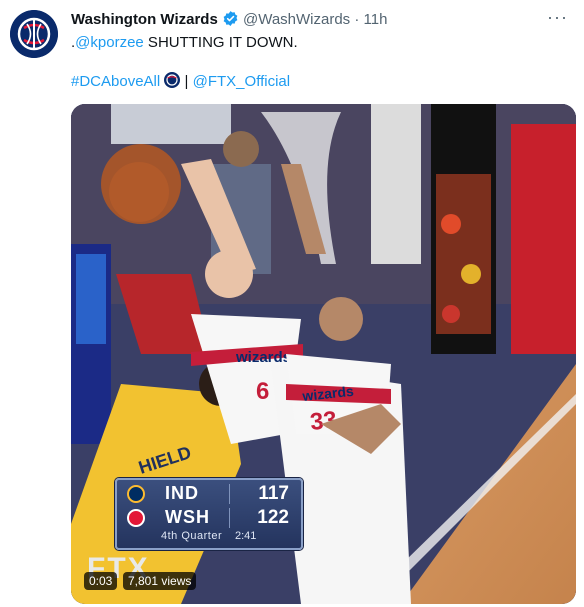 The image size is (584, 607). Describe the element at coordinates (136, 518) in the screenshot. I see `wizards-scorebug-logo-icon` at that location.